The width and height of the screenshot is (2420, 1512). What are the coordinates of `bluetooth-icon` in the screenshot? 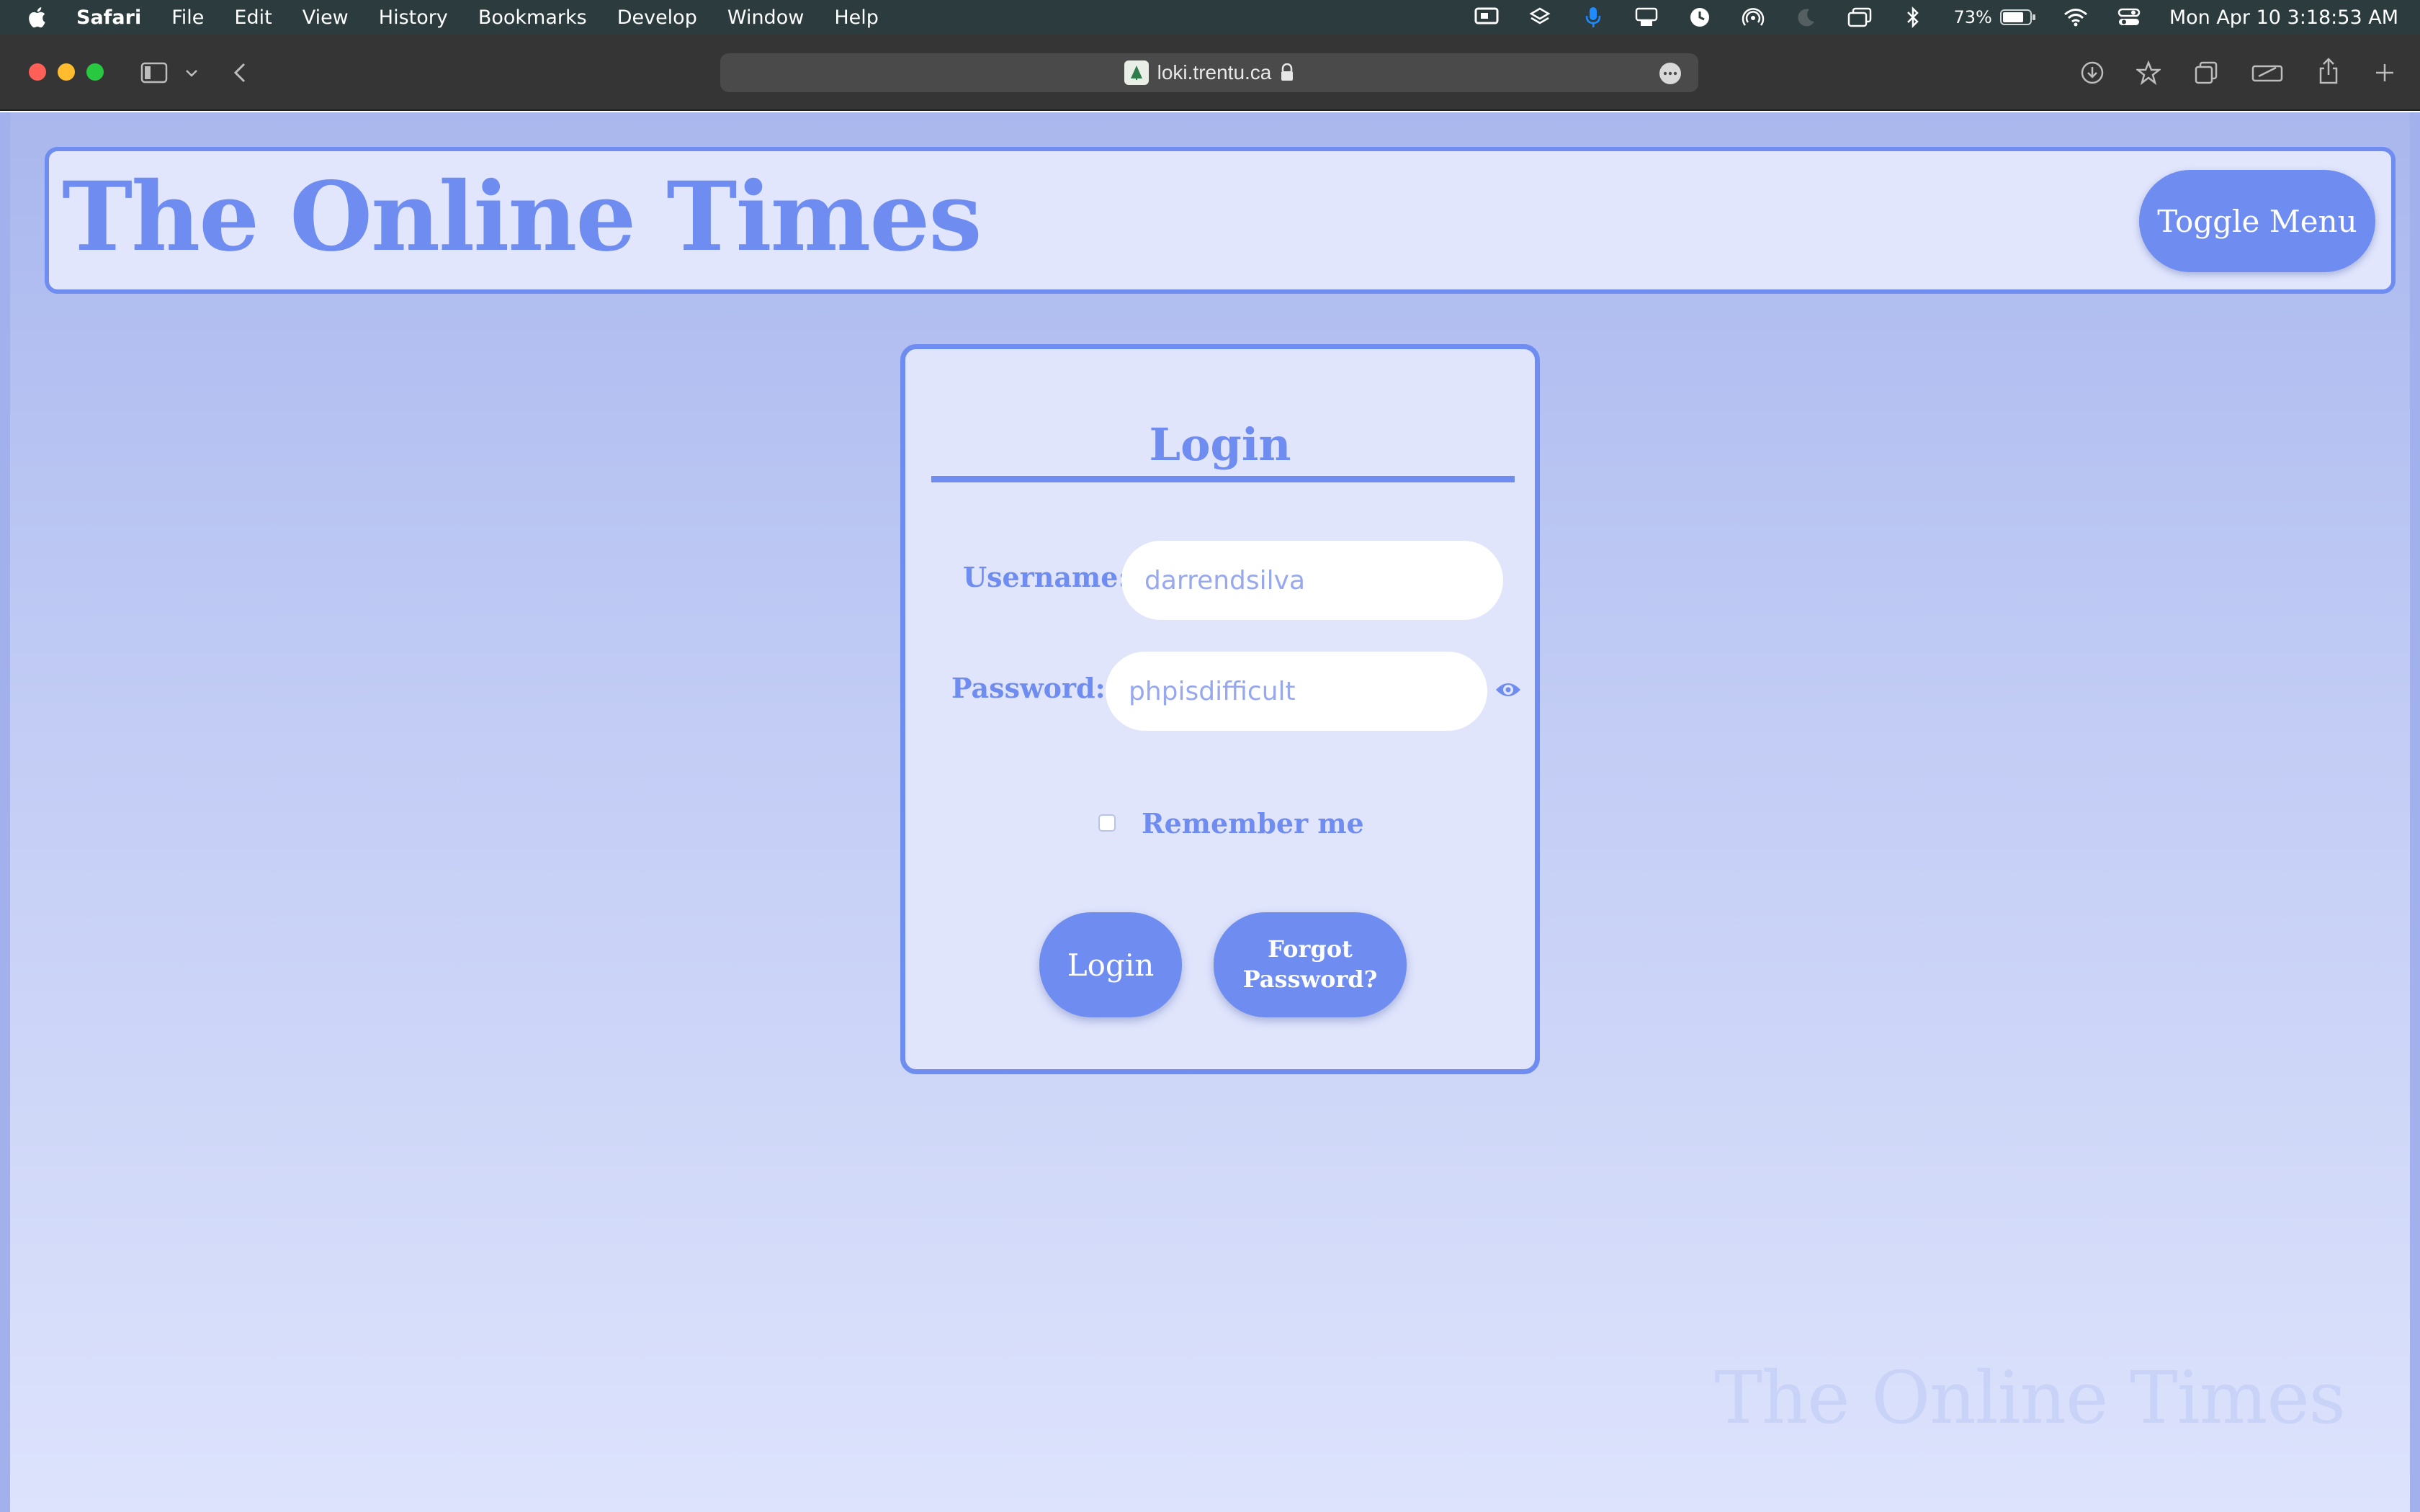 It's located at (1913, 17).